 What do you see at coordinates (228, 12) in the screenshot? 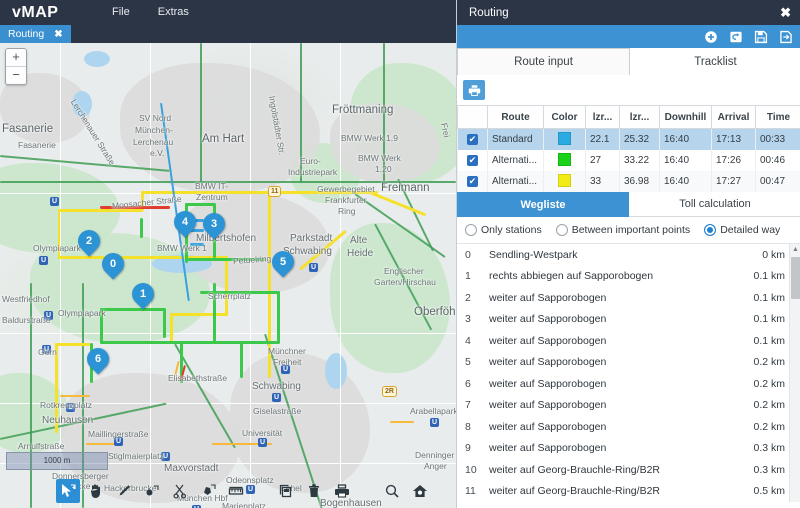
I see `app-header-bar: vMAP File Extras` at bounding box center [228, 12].